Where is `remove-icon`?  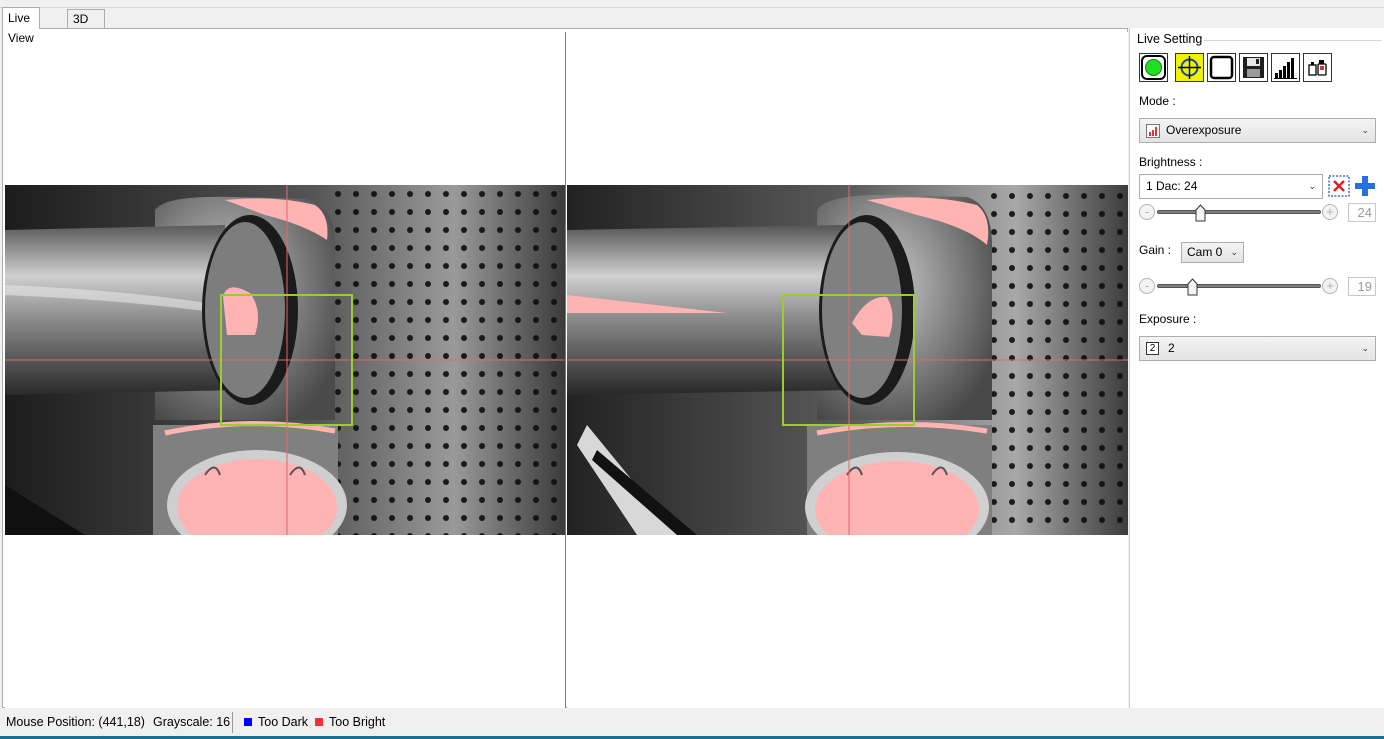 remove-icon is located at coordinates (1339, 186).